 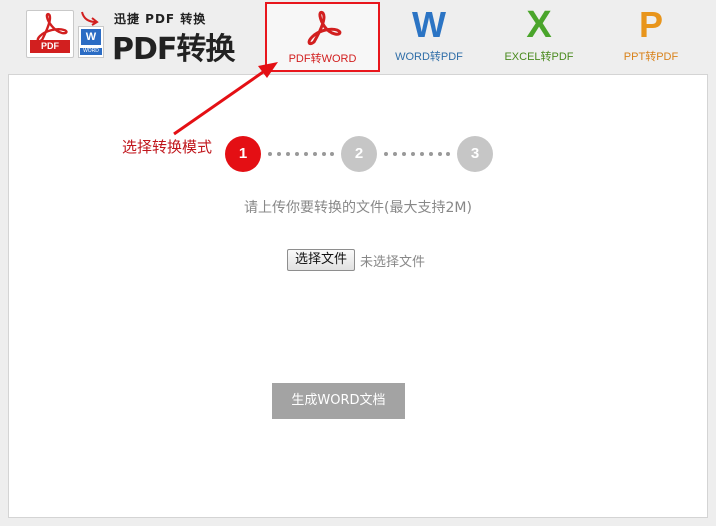 I want to click on word-label: WORD, so click(x=91, y=51).